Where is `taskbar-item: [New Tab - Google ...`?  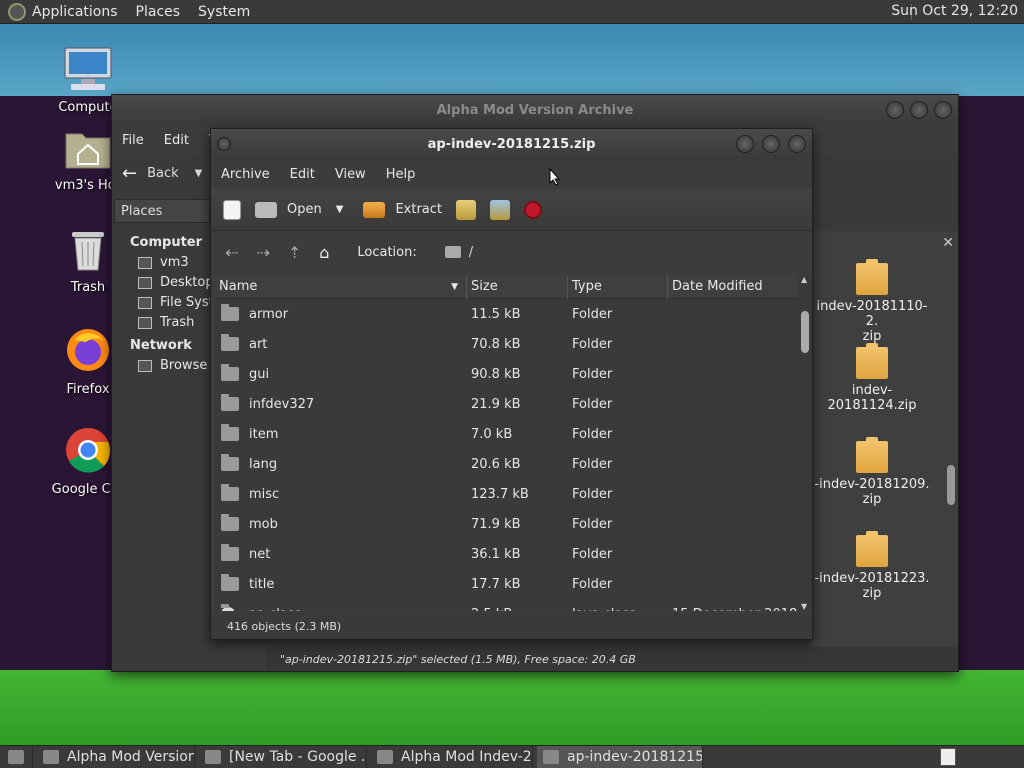 taskbar-item: [New Tab - Google ... is located at coordinates (283, 757).